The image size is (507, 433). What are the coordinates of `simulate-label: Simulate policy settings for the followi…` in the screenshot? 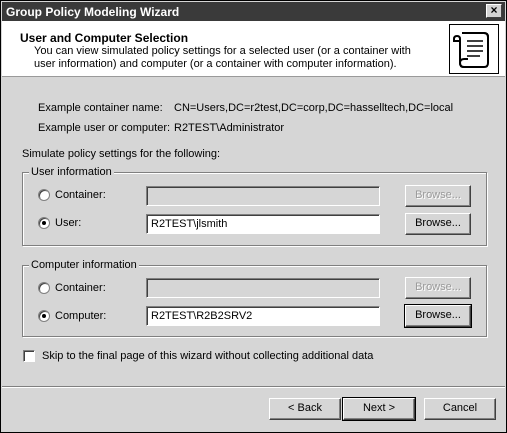 It's located at (121, 154).